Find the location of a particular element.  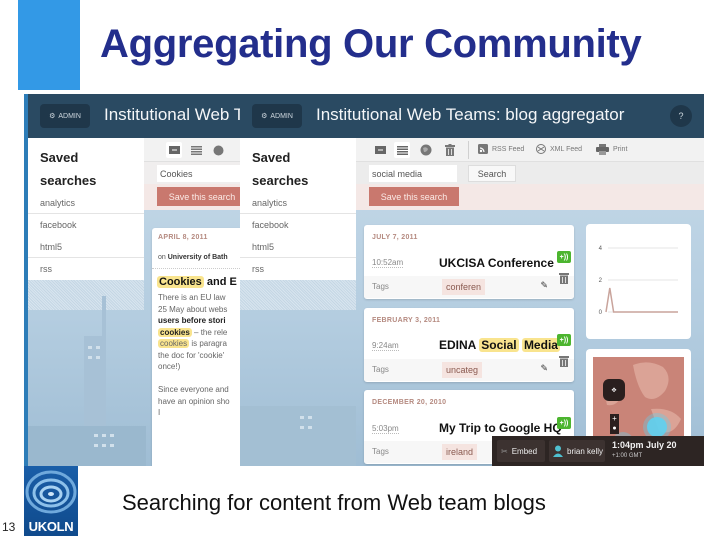

post-source: on University of Bath is located at coordinates (193, 257).